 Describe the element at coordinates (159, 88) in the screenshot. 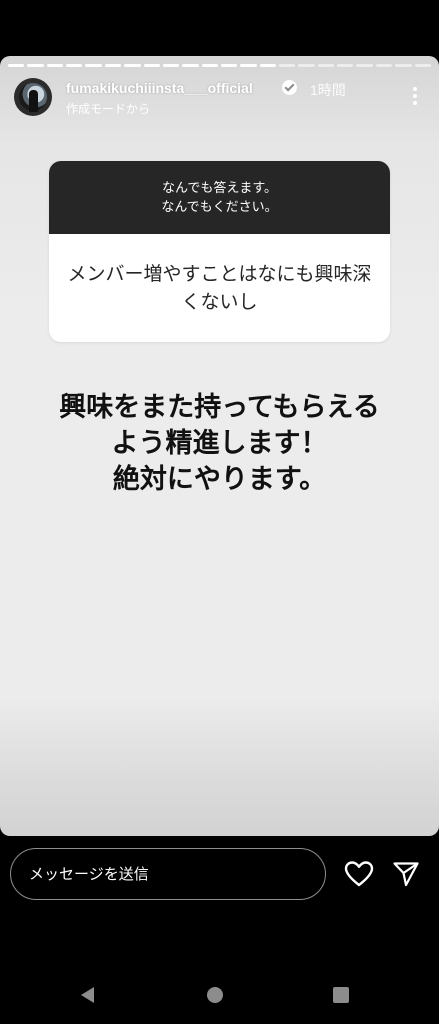

I see `username: fumakikuchiiinsta___official` at that location.